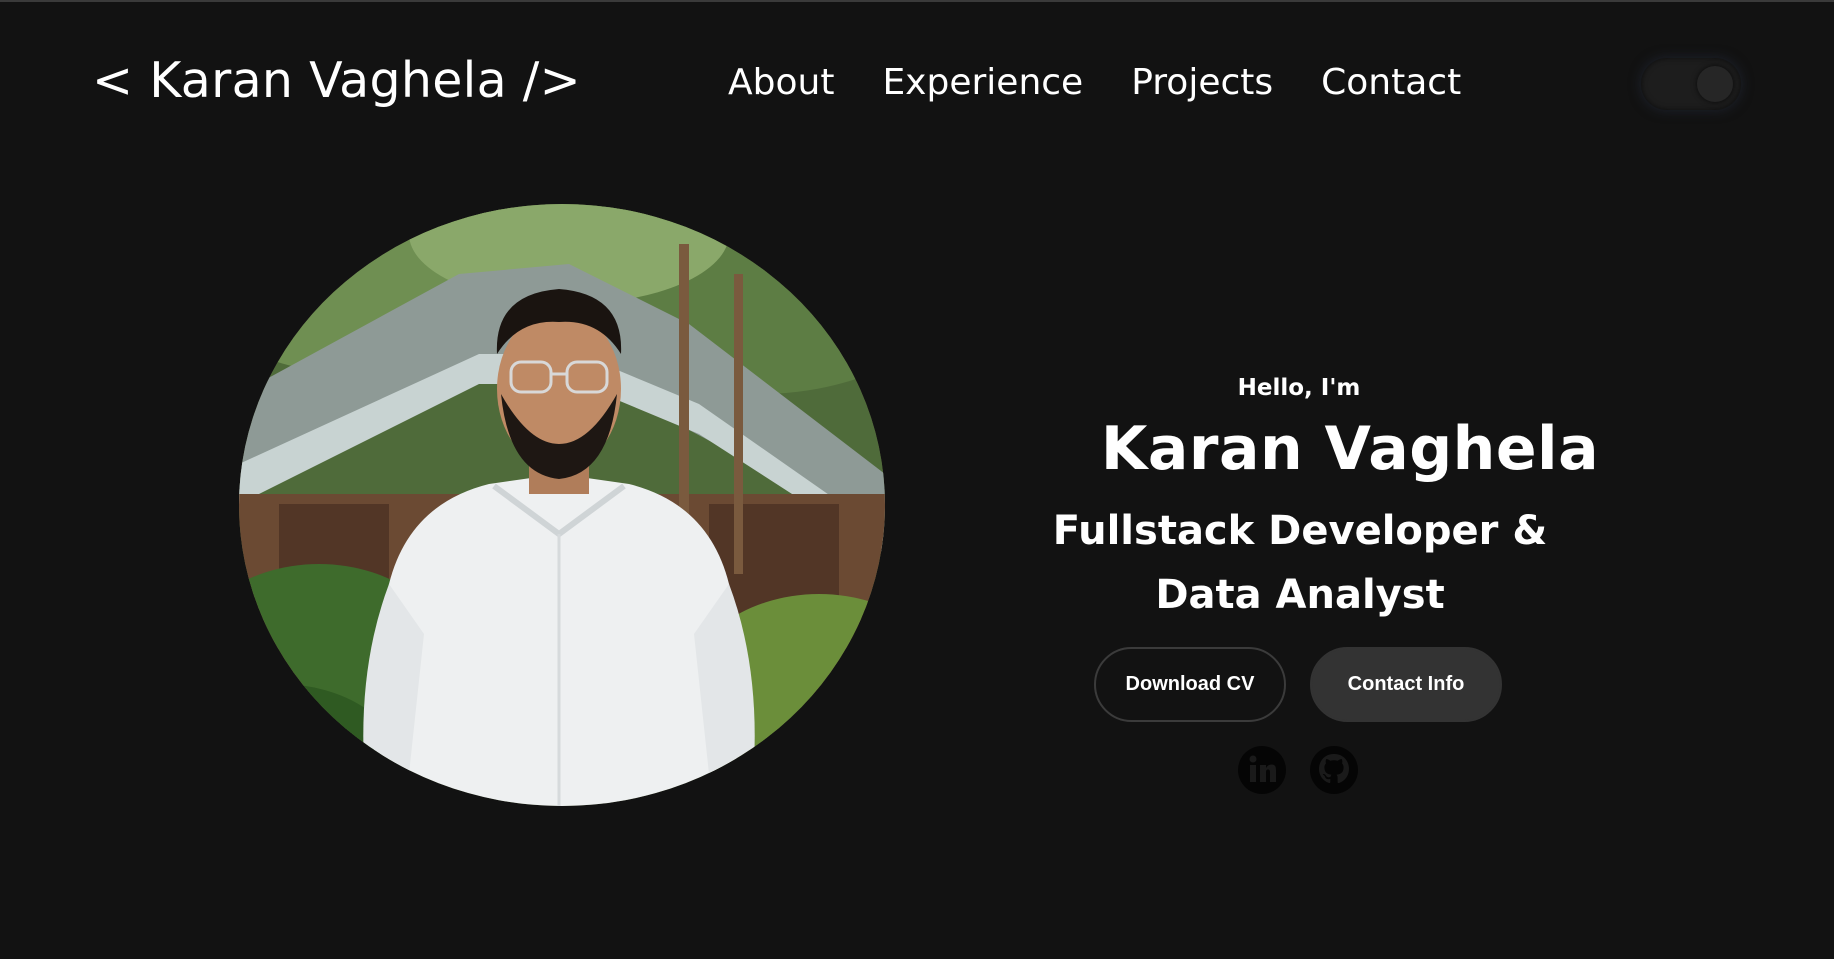 The width and height of the screenshot is (1834, 959). I want to click on contact-info-button: Contact Info, so click(1406, 684).